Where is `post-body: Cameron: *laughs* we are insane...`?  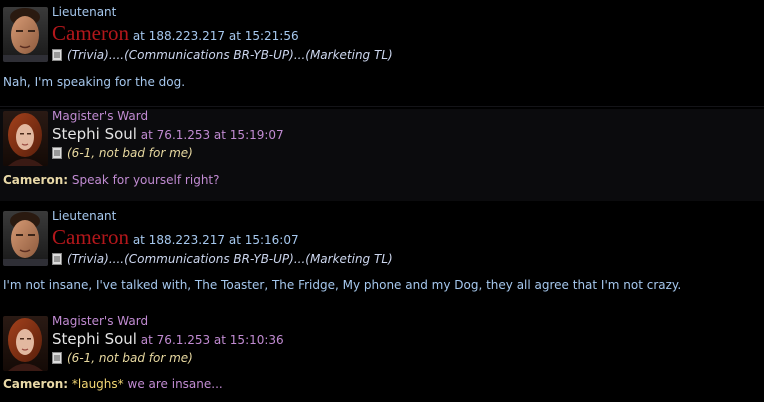
post-body: Cameron: *laughs* we are insane... is located at coordinates (113, 384).